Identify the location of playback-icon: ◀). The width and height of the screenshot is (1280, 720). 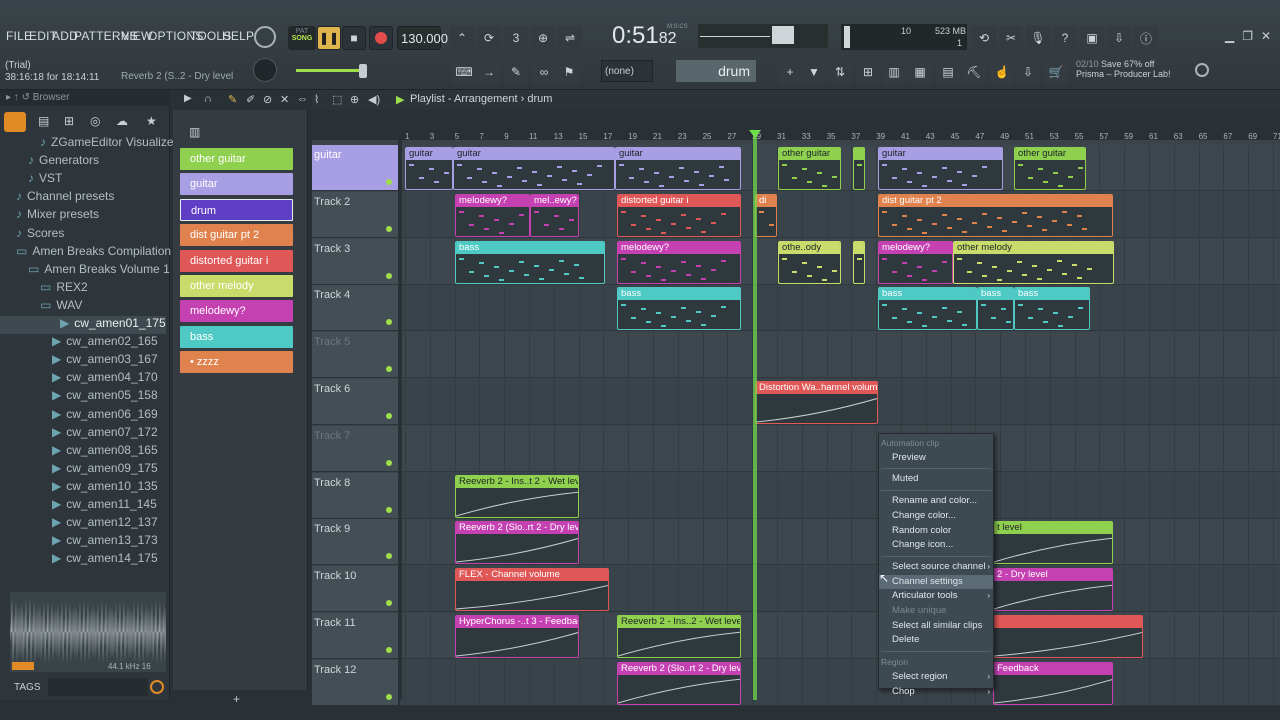
(374, 99).